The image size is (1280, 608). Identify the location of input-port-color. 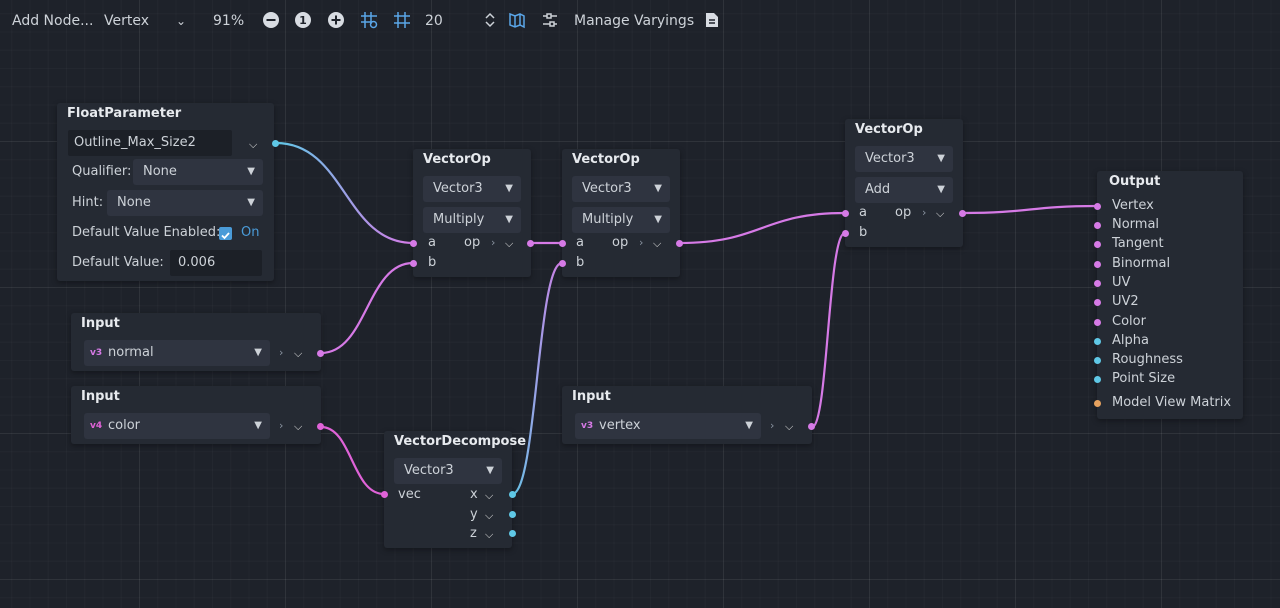
(1097, 322).